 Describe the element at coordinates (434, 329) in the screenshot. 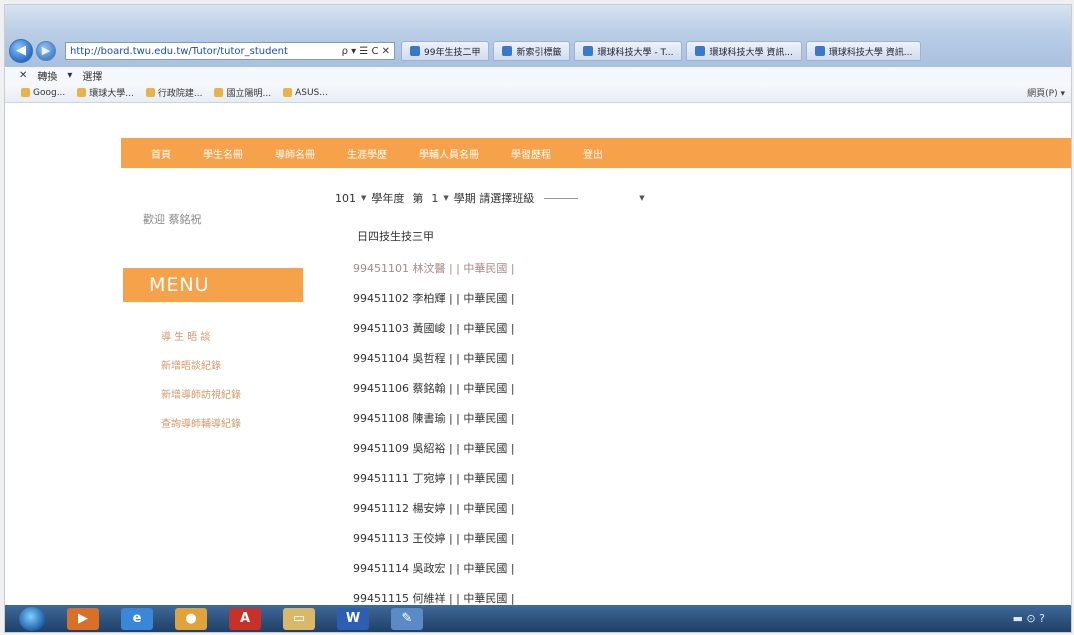

I see `list-item: 99451103 黃國峻 | | 中華民國 |` at that location.